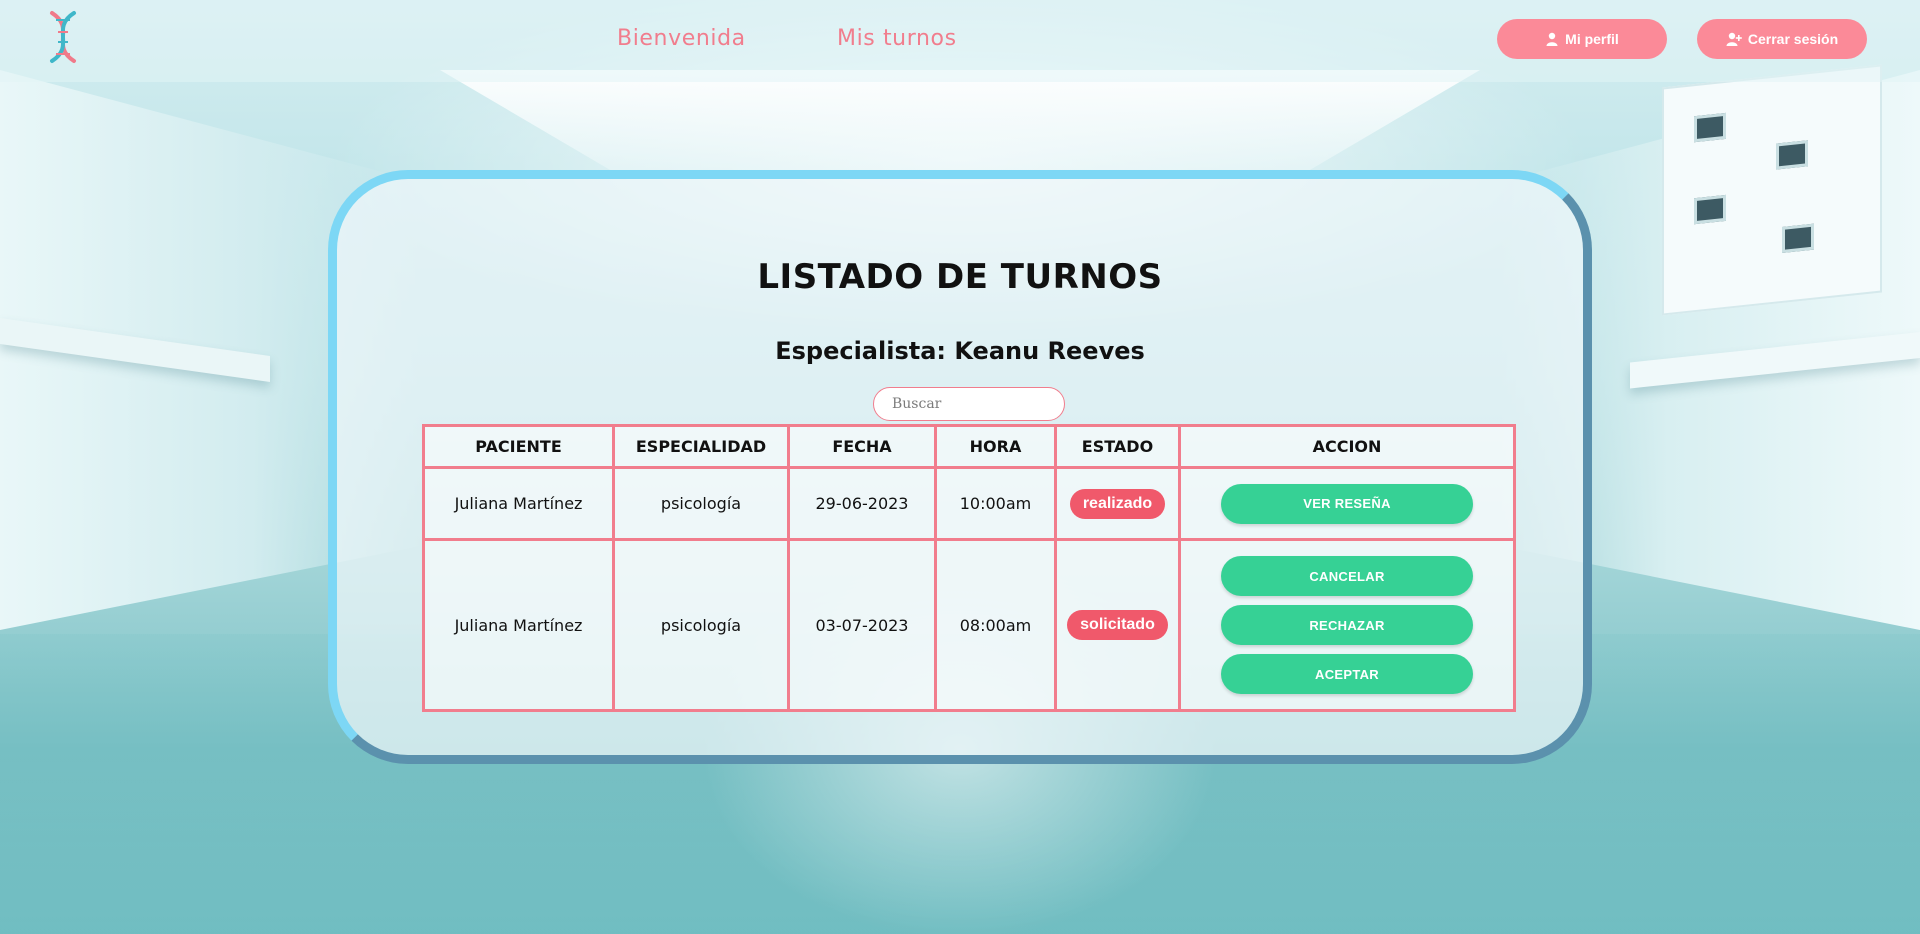  I want to click on cell-estado: realizado, so click(1117, 503).